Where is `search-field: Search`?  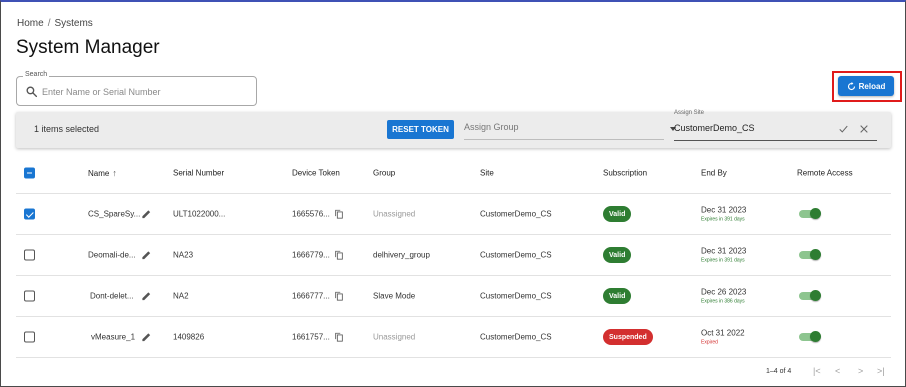
search-field: Search is located at coordinates (136, 88).